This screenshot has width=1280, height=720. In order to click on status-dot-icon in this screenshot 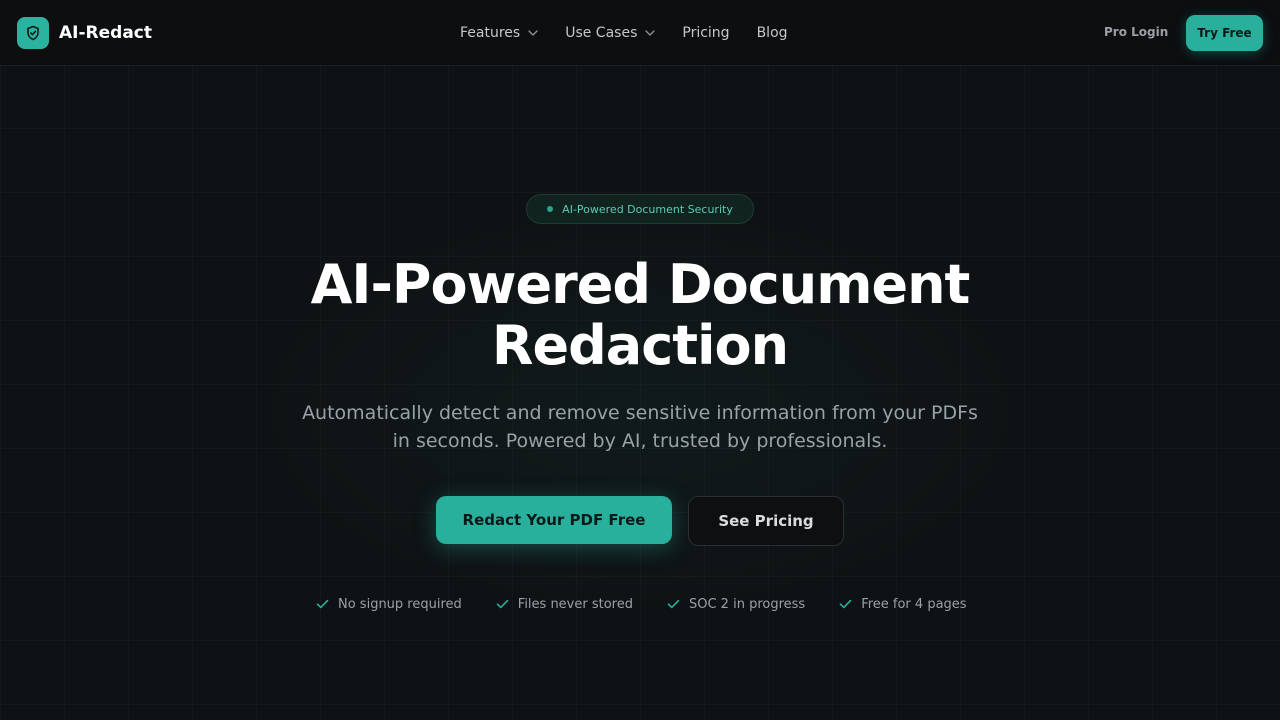, I will do `click(550, 209)`.